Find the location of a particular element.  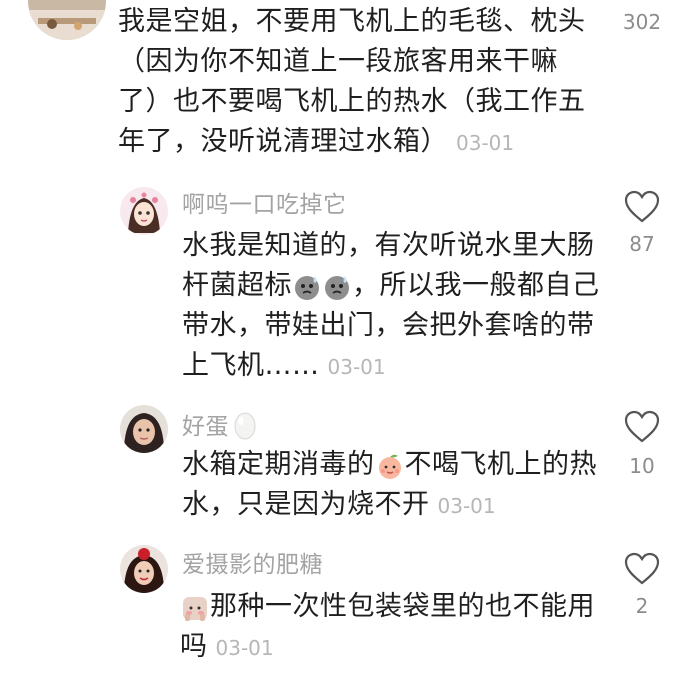

reply-3-text: 那种一次性包装袋里的也不能用 吗 03-01 is located at coordinates (390, 627).